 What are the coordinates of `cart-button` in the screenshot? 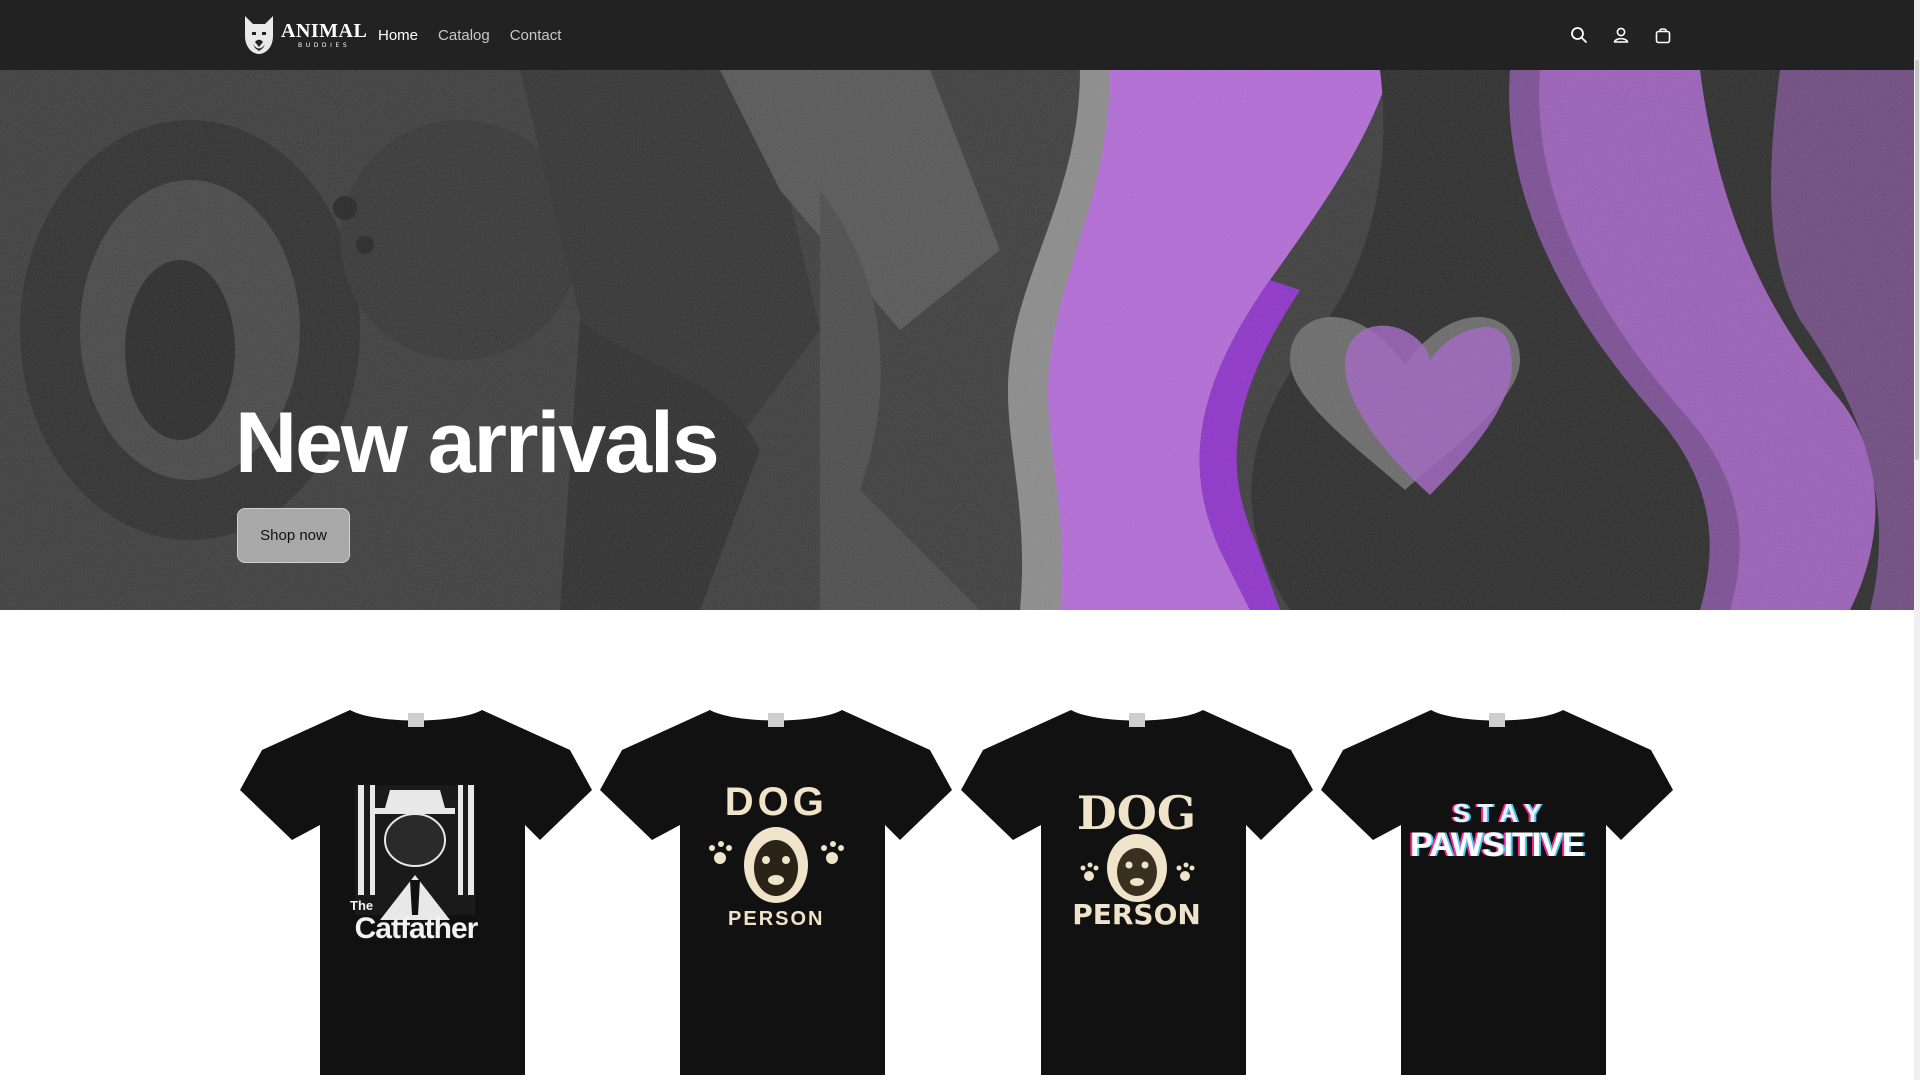 It's located at (1663, 35).